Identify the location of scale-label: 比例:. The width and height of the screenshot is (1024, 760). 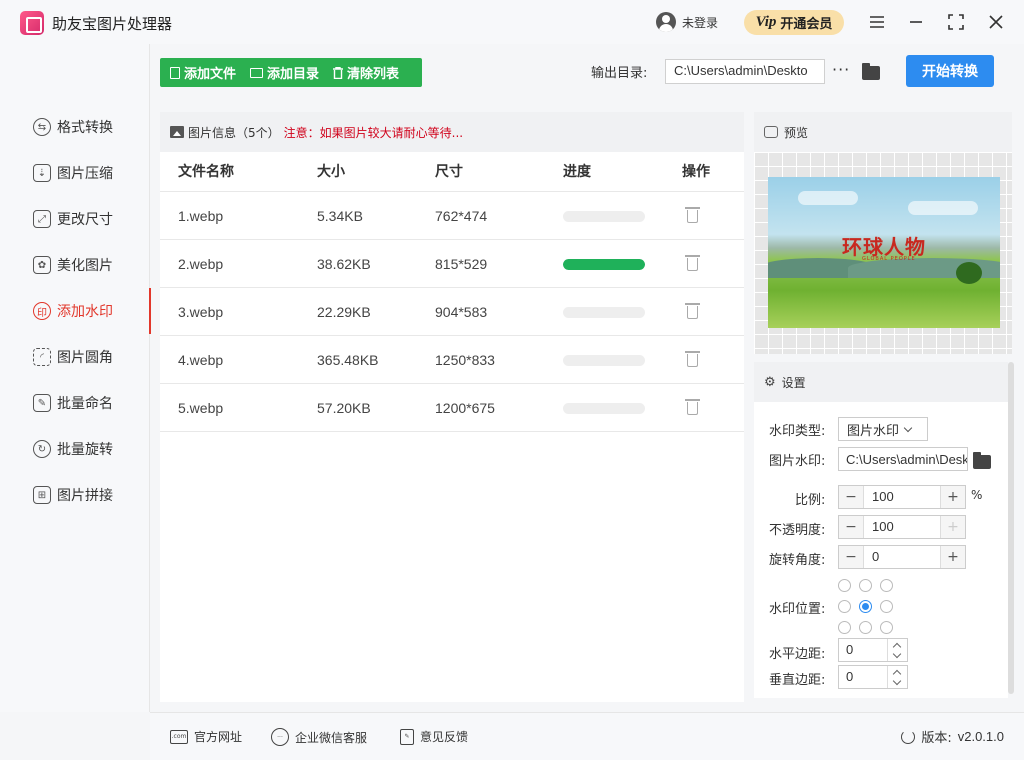
(810, 500).